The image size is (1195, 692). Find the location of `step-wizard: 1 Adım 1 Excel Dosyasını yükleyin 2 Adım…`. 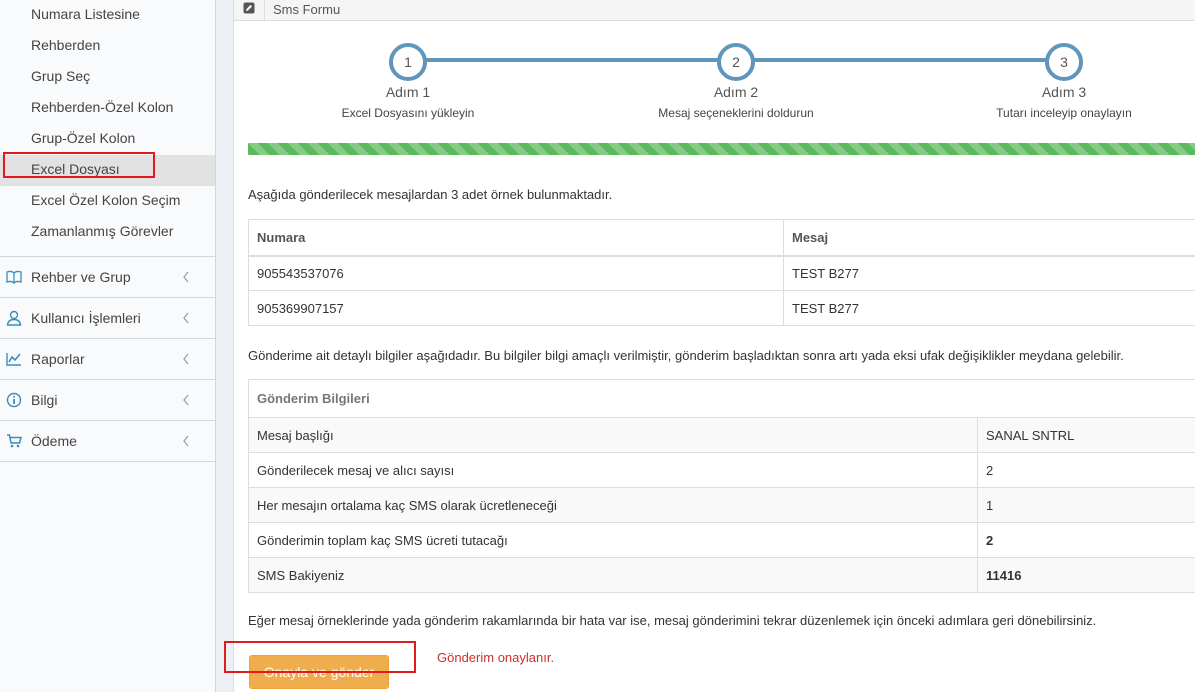

step-wizard: 1 Adım 1 Excel Dosyasını yükleyin 2 Adım… is located at coordinates (714, 88).